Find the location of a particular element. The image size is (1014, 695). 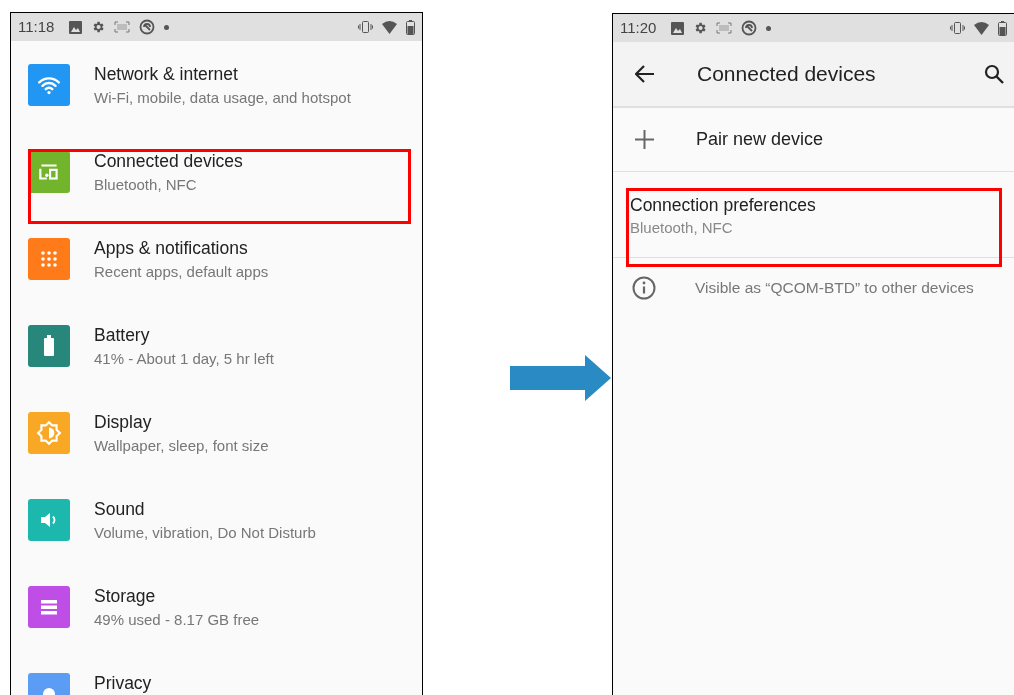

info-text: Visible as “QCOM-BTD” to other devices is located at coordinates (834, 288).